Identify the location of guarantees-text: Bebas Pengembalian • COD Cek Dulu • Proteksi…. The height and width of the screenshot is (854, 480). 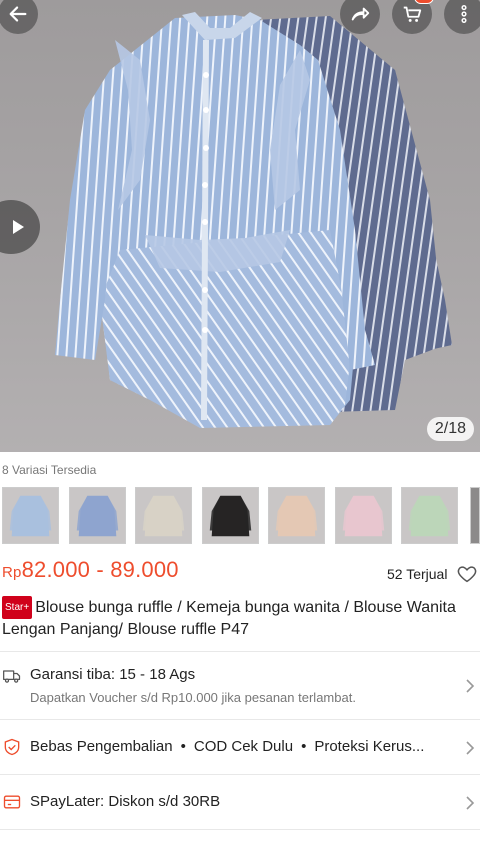
(227, 746).